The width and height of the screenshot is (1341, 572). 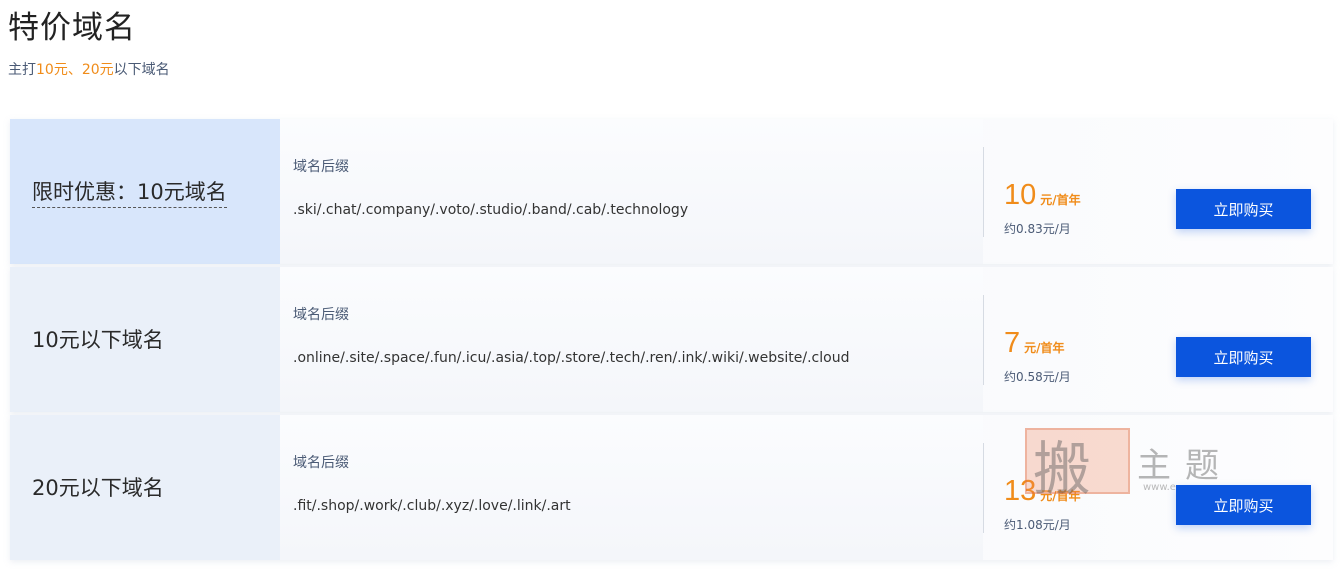 I want to click on offer-category-panel: 限时优惠：10元域名, so click(x=145, y=191).